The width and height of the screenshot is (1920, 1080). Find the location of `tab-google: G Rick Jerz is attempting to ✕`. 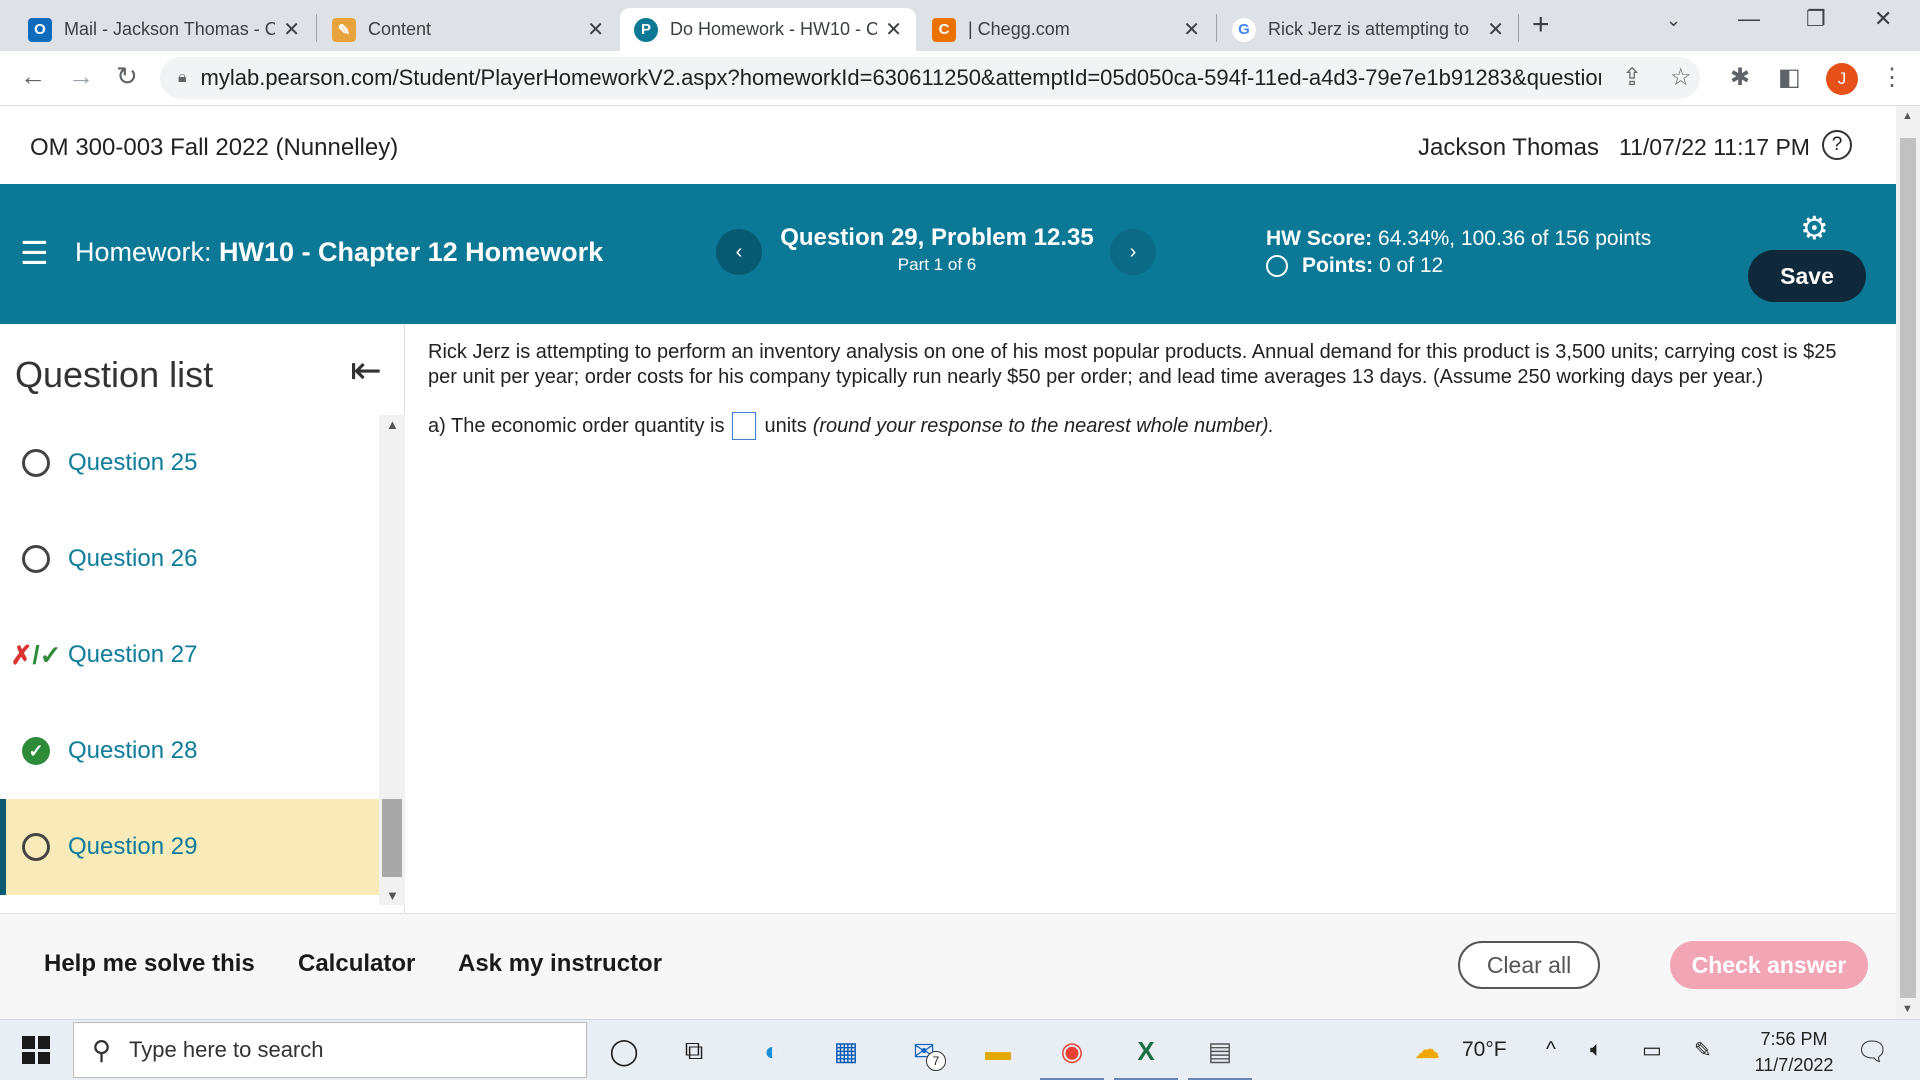

tab-google: G Rick Jerz is attempting to ✕ is located at coordinates (1368, 29).